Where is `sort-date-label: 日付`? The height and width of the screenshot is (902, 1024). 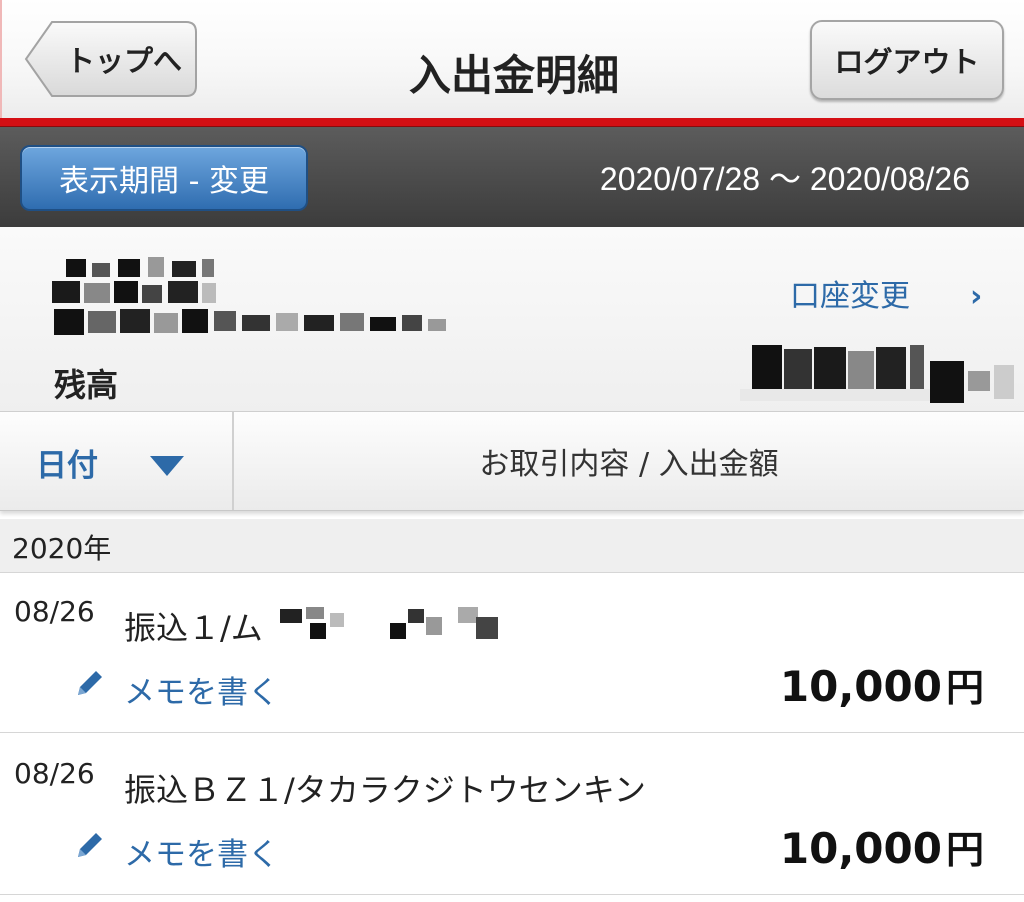
sort-date-label: 日付 is located at coordinates (67, 466).